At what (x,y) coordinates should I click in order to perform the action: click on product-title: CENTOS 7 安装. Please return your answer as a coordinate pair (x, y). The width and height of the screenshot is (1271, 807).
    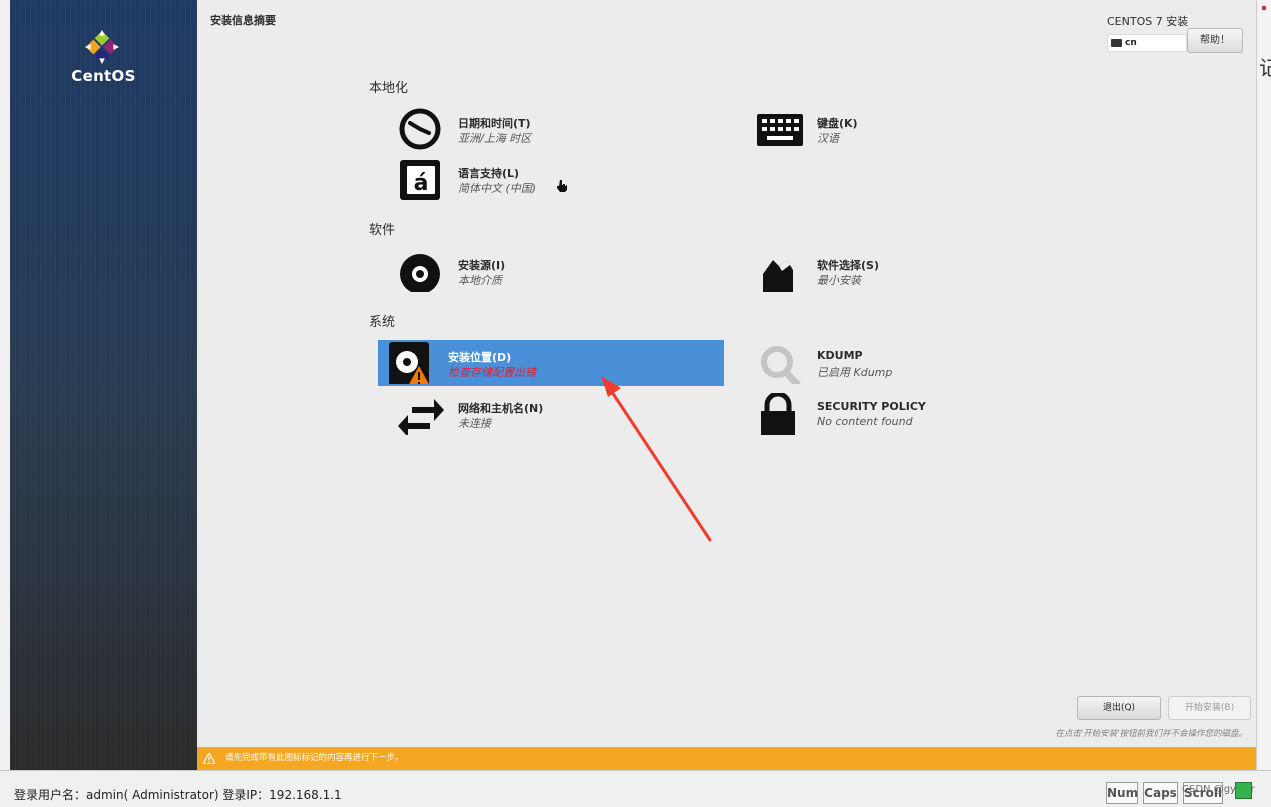
    Looking at the image, I should click on (1148, 21).